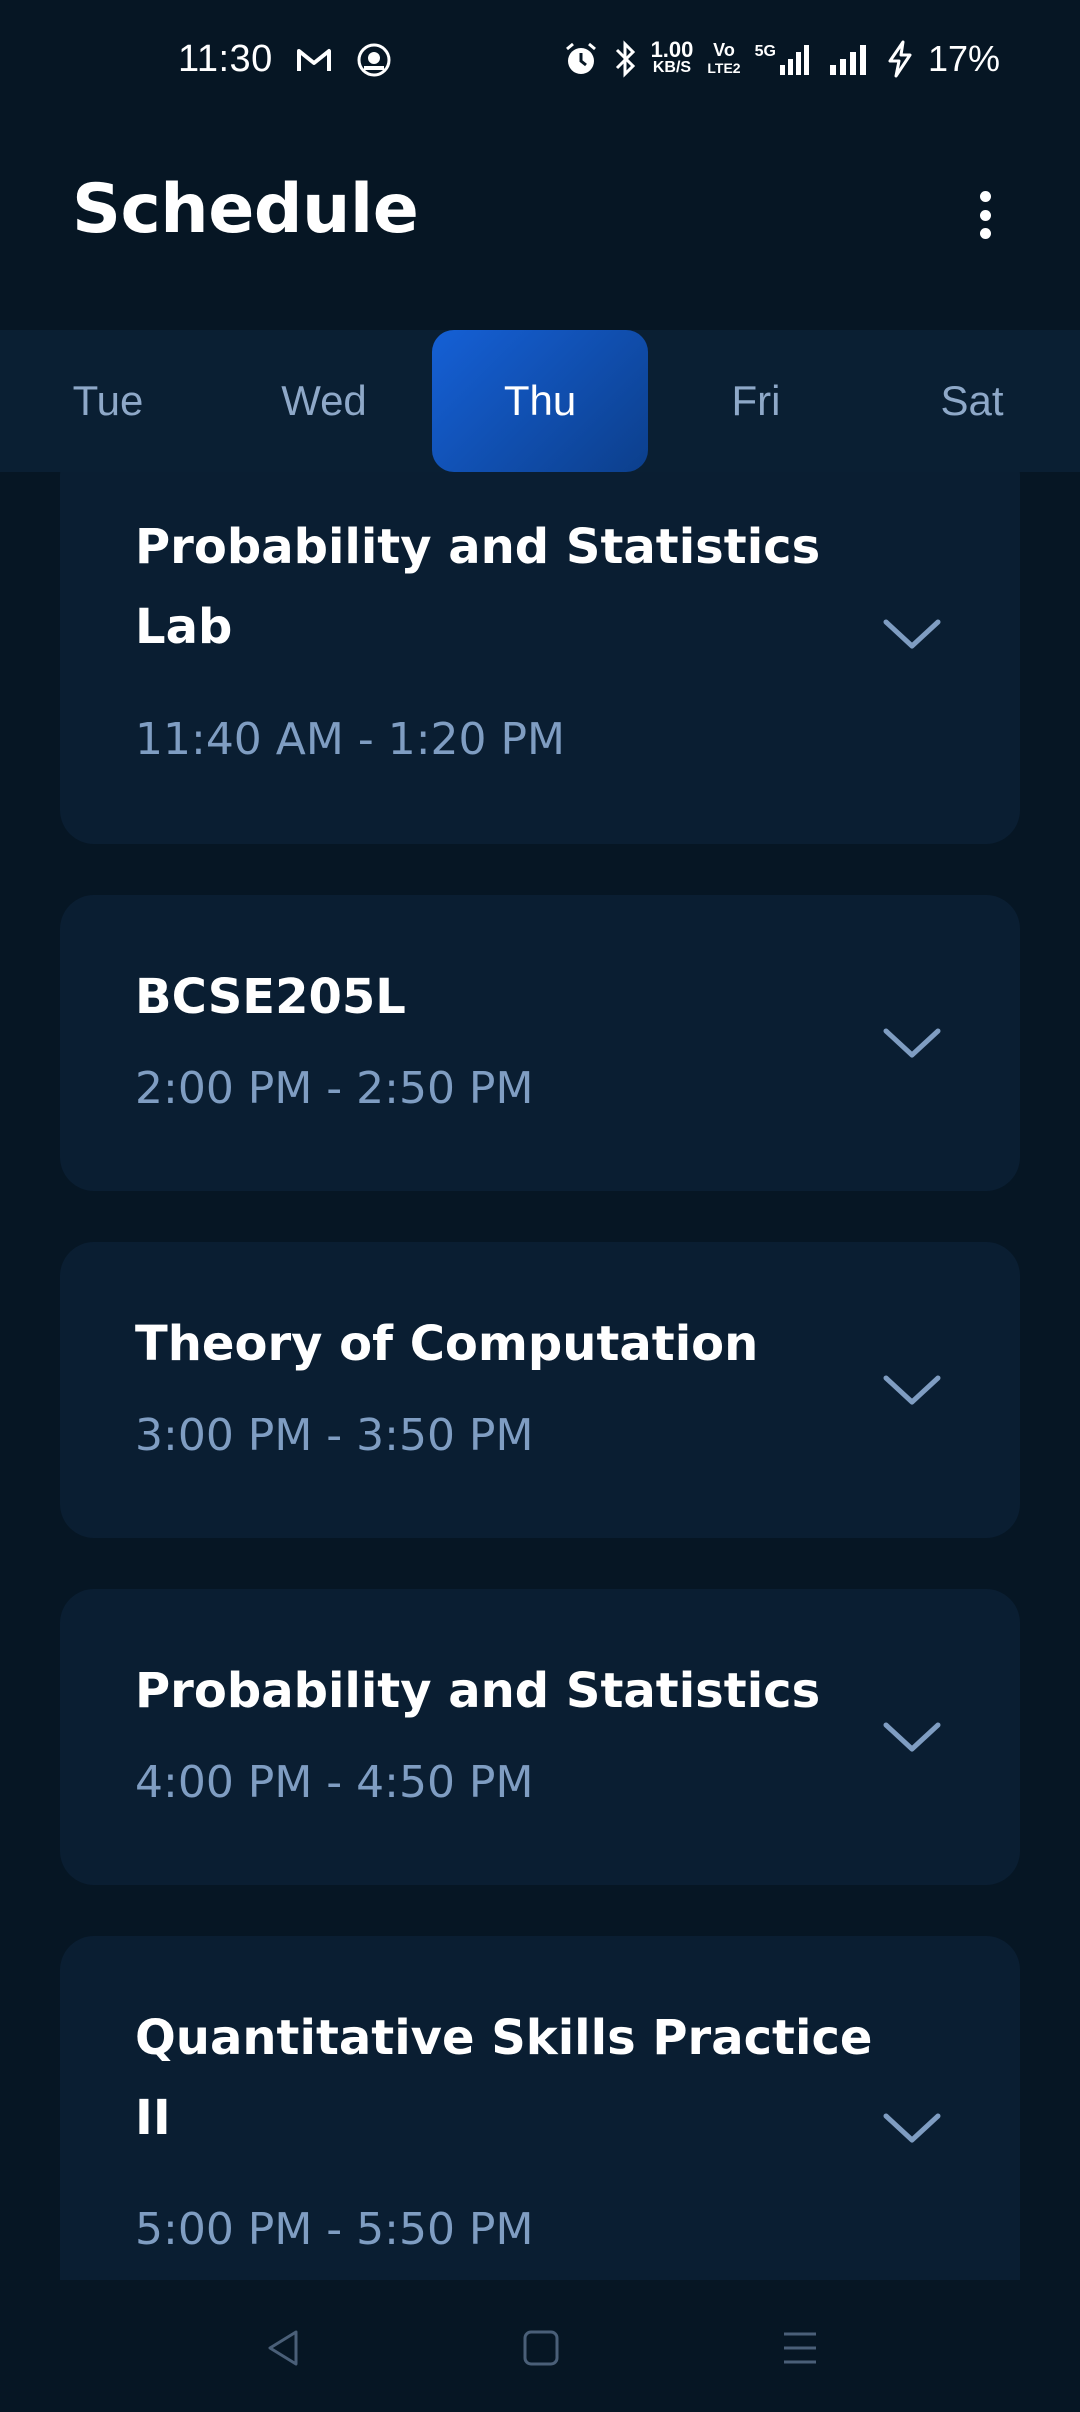  What do you see at coordinates (284, 2348) in the screenshot?
I see `back-icon` at bounding box center [284, 2348].